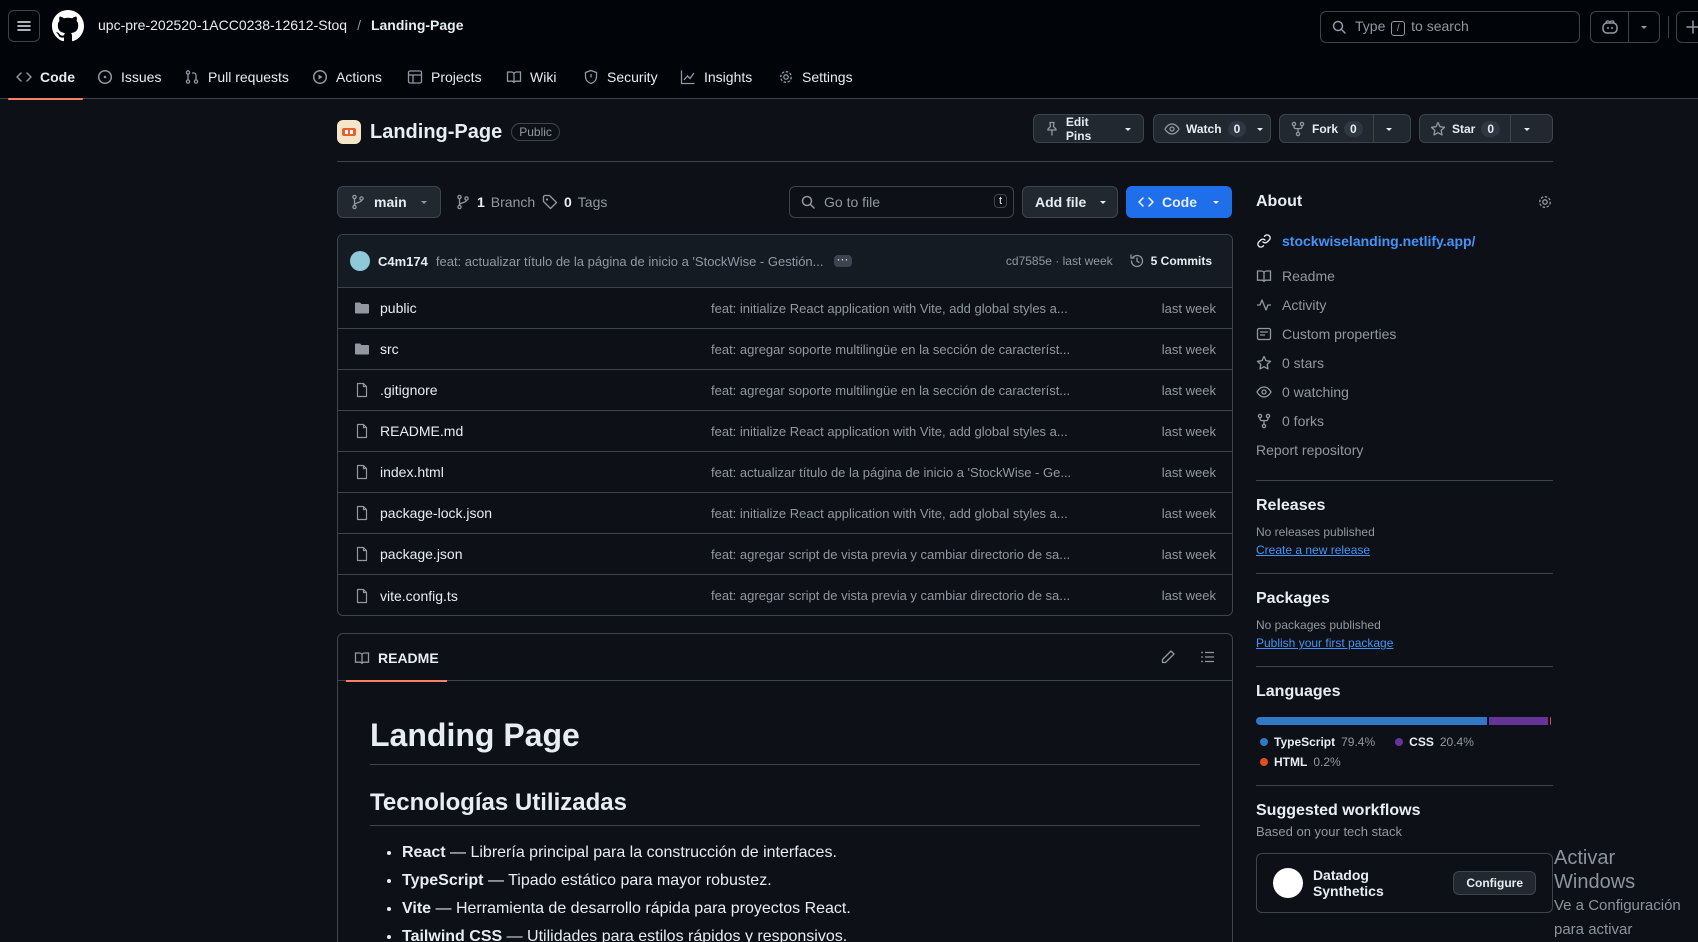  What do you see at coordinates (129, 76) in the screenshot?
I see `tab-issues: Issues` at bounding box center [129, 76].